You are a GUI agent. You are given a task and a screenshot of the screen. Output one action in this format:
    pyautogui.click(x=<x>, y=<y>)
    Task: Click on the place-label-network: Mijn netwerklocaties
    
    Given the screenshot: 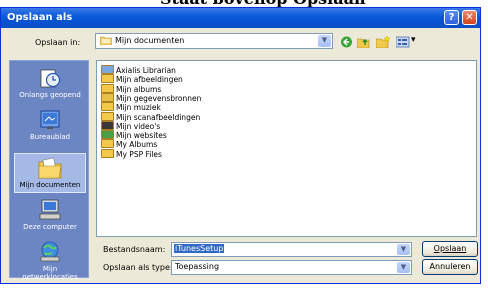 What is the action you would take?
    pyautogui.click(x=50, y=273)
    